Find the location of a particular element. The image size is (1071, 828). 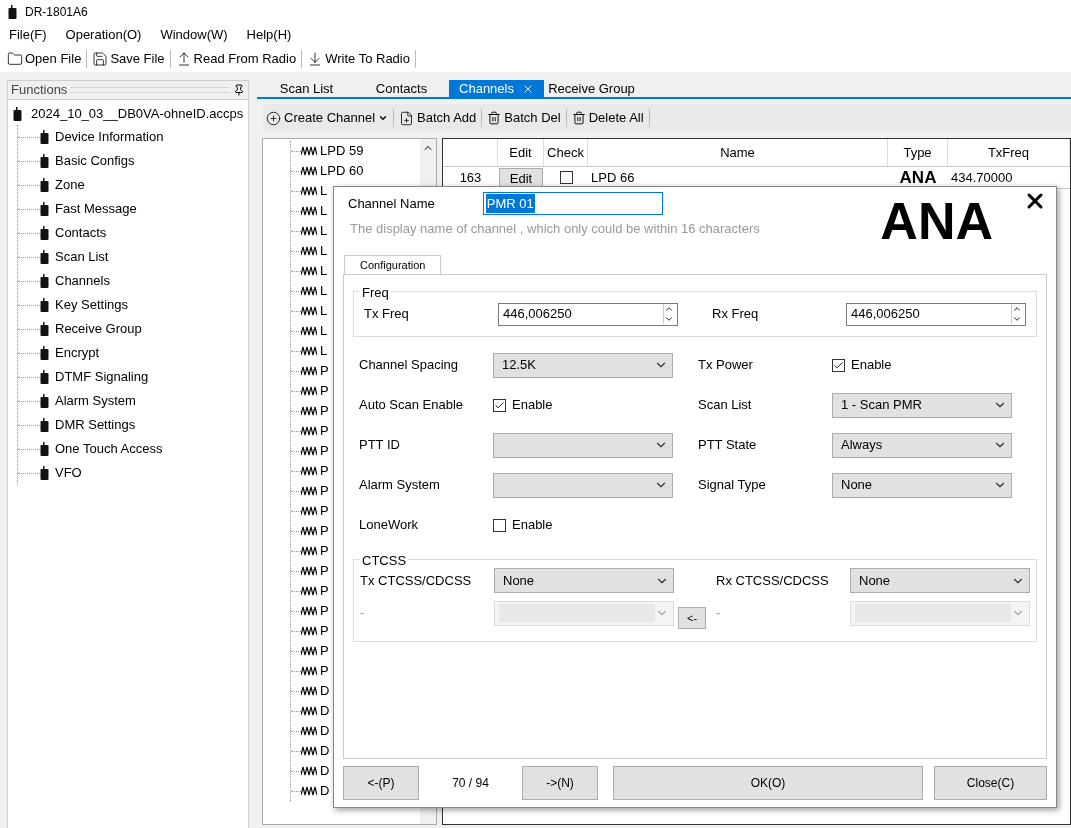

tab: Contacts is located at coordinates (401, 88).